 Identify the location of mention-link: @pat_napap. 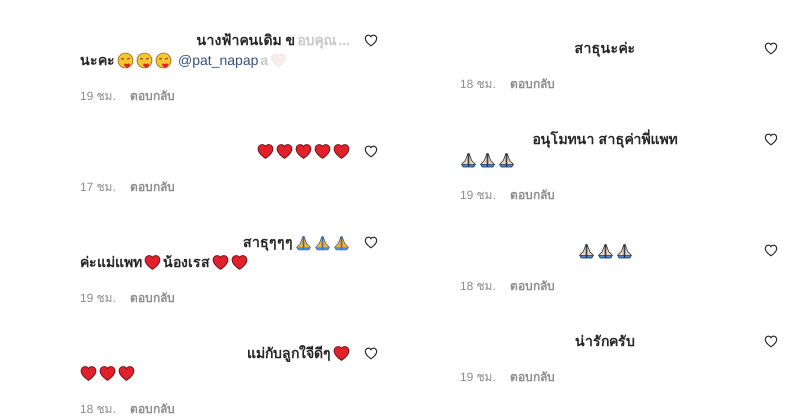
(218, 60).